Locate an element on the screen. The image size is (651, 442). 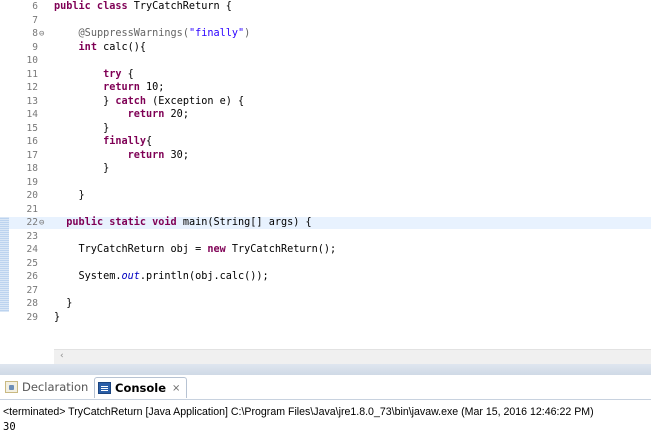
code-text: } catch (Exception e) { is located at coordinates (149, 102).